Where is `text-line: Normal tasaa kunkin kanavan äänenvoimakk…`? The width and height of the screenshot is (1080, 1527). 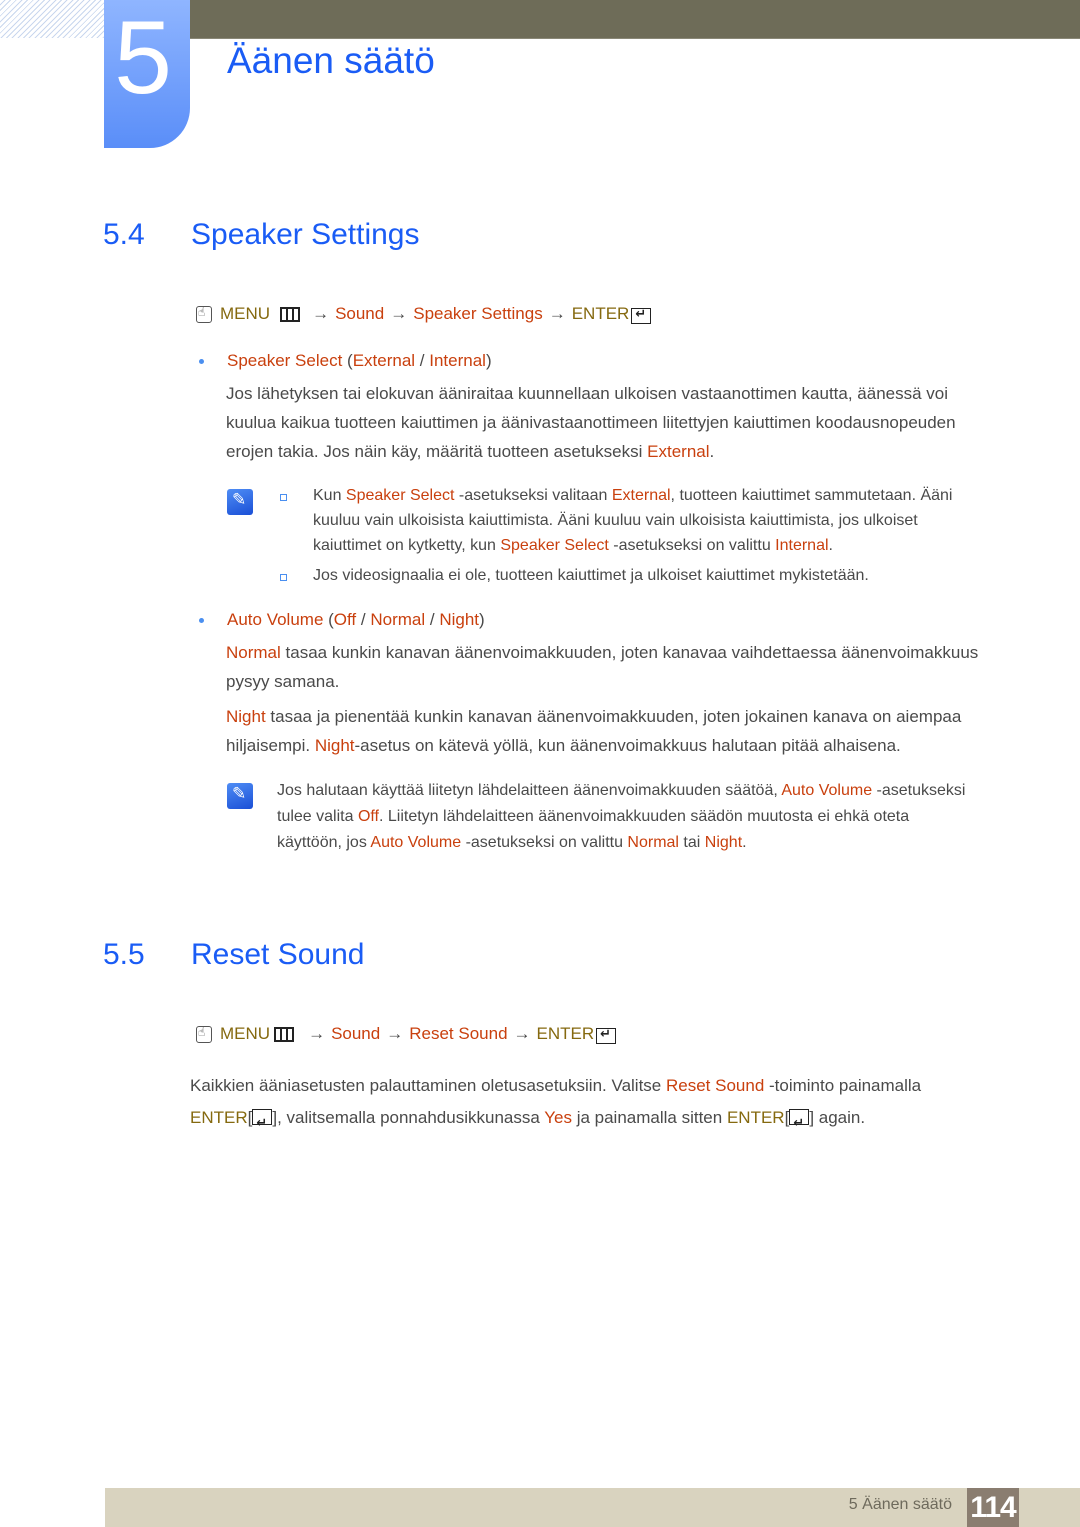 text-line: Normal tasaa kunkin kanavan äänenvoimakk… is located at coordinates (602, 652).